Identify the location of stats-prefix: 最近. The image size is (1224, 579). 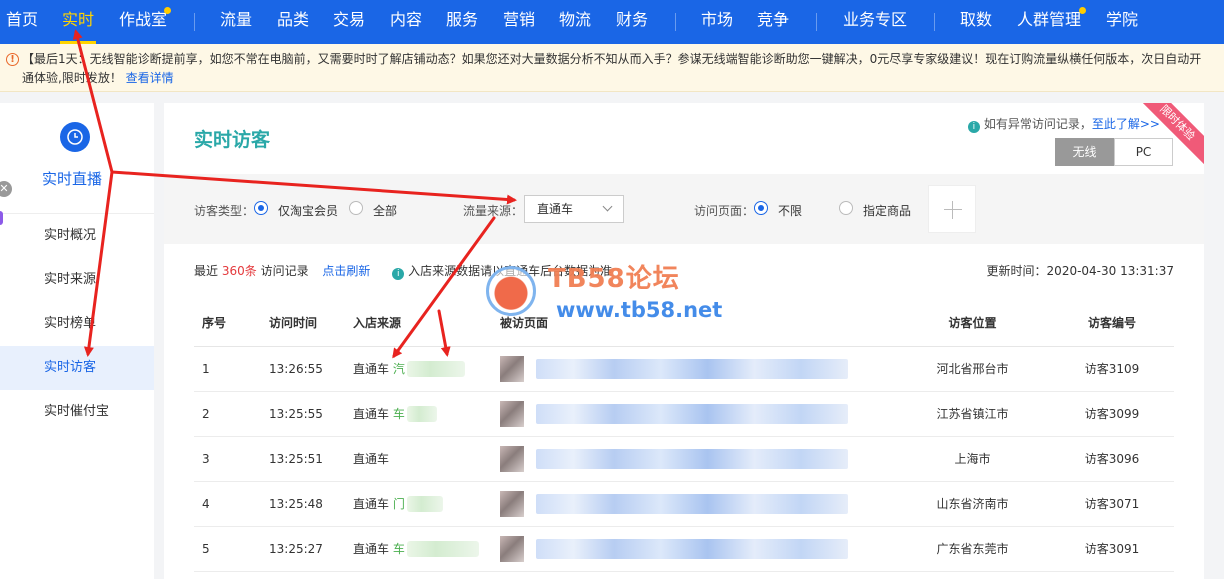
(206, 271).